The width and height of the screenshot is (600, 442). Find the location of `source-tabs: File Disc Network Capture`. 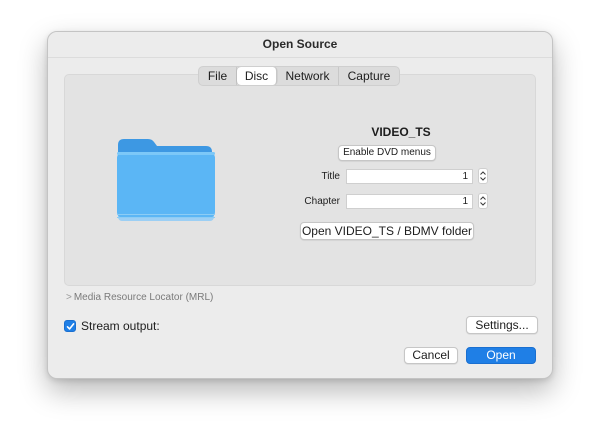

source-tabs: File Disc Network Capture is located at coordinates (299, 76).